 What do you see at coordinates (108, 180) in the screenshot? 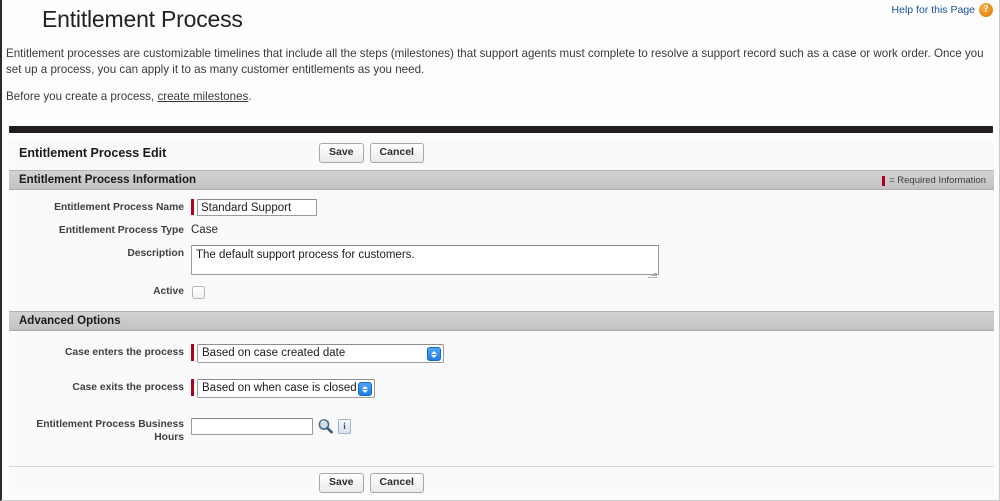
I see `section-title: Entitlement Process Information` at bounding box center [108, 180].